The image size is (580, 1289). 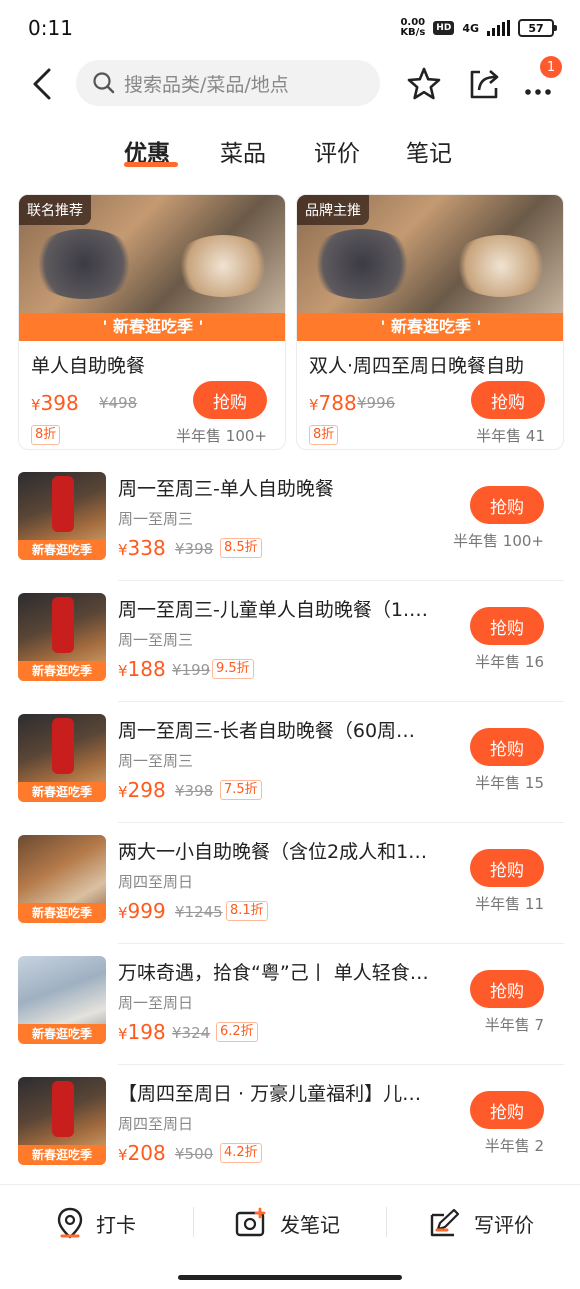 I want to click on home-indicator, so click(x=290, y=1277).